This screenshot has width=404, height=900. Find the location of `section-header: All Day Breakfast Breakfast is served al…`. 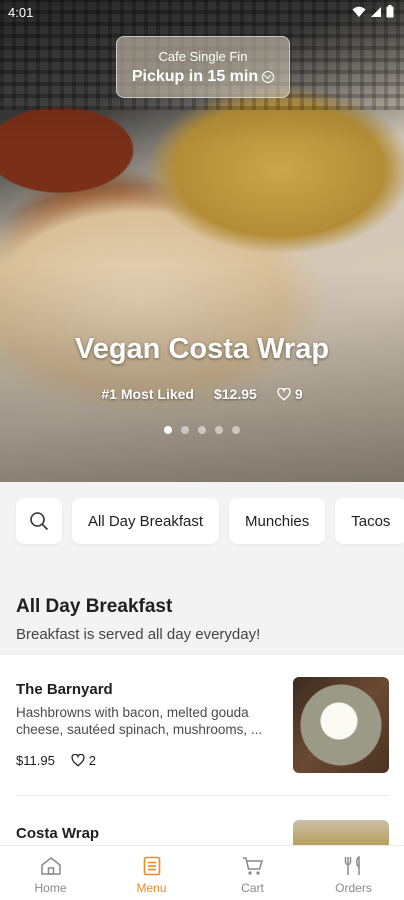

section-header: All Day Breakfast Breakfast is served al… is located at coordinates (138, 619).